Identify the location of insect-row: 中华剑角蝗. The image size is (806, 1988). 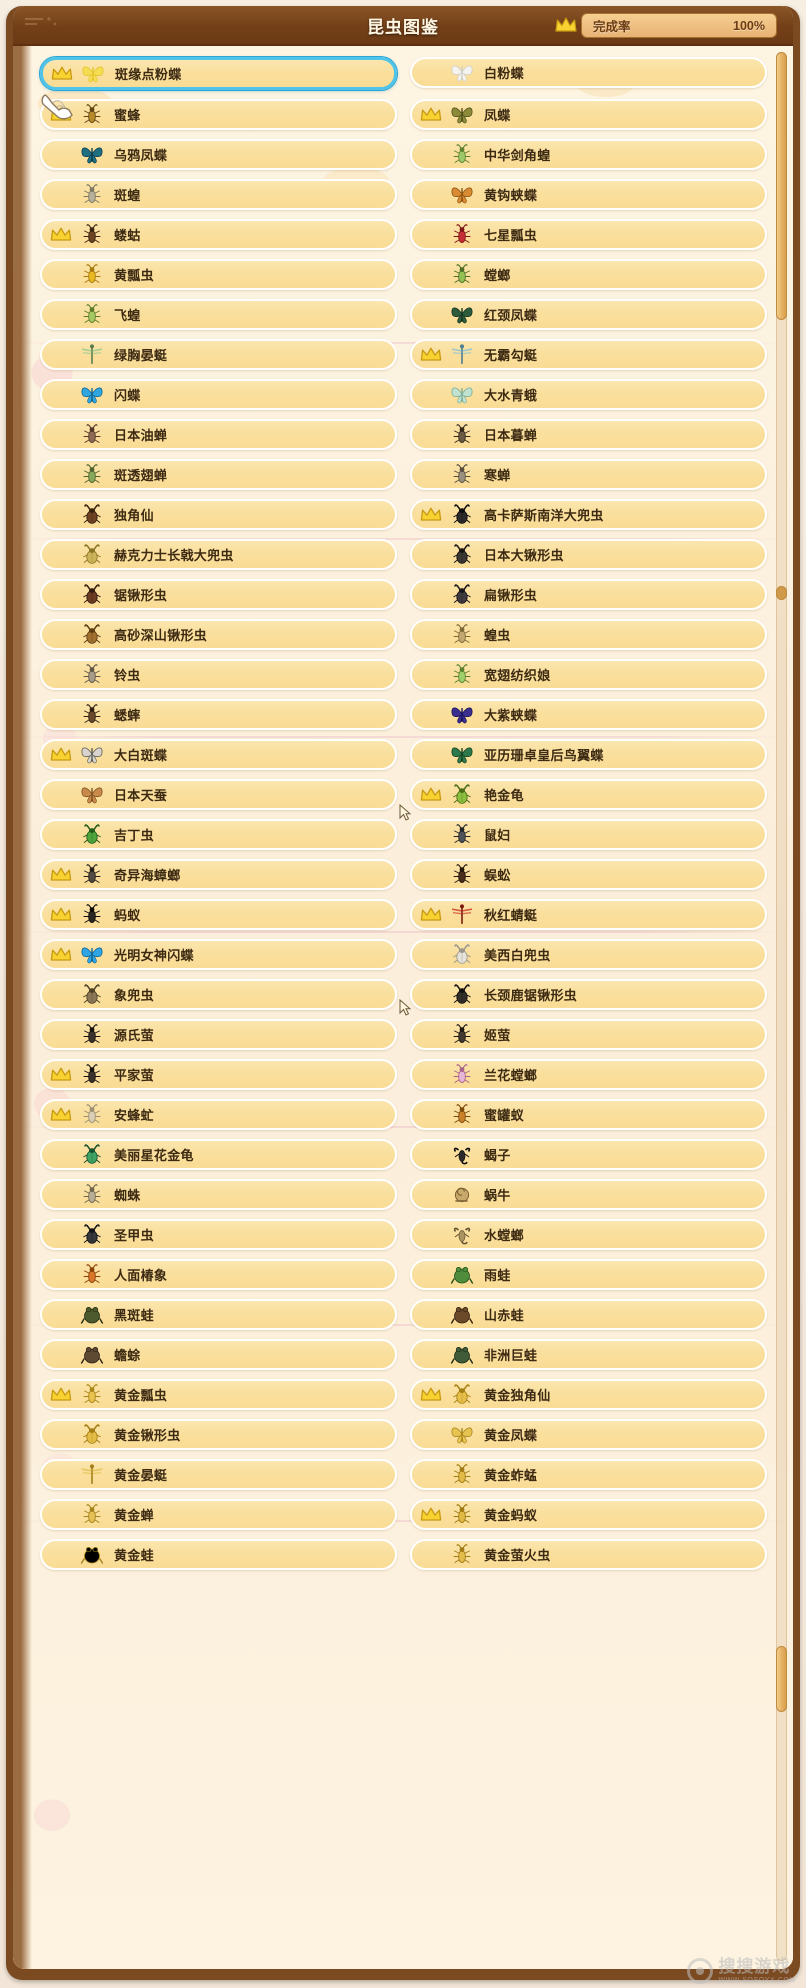
(588, 154).